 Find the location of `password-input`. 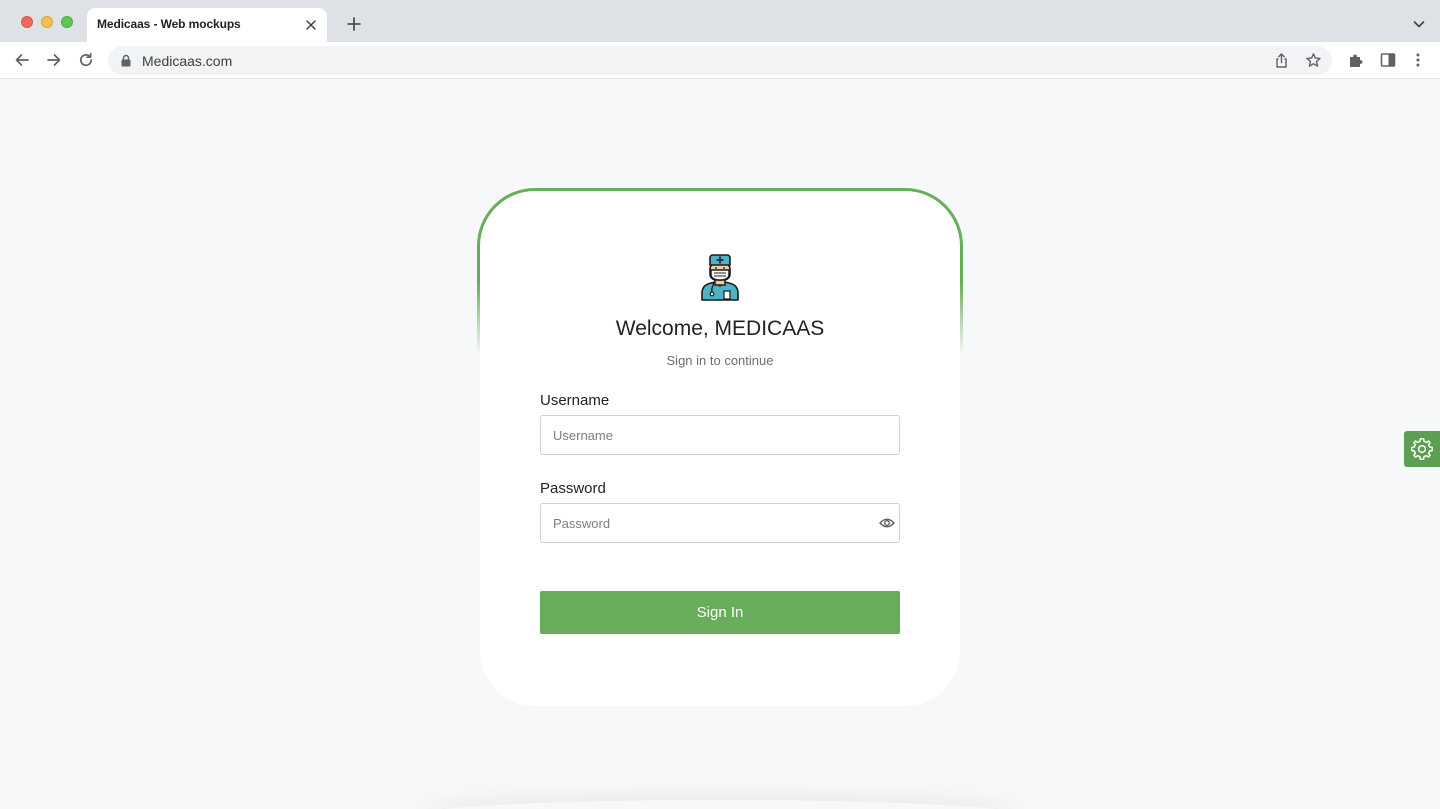

password-input is located at coordinates (720, 523).